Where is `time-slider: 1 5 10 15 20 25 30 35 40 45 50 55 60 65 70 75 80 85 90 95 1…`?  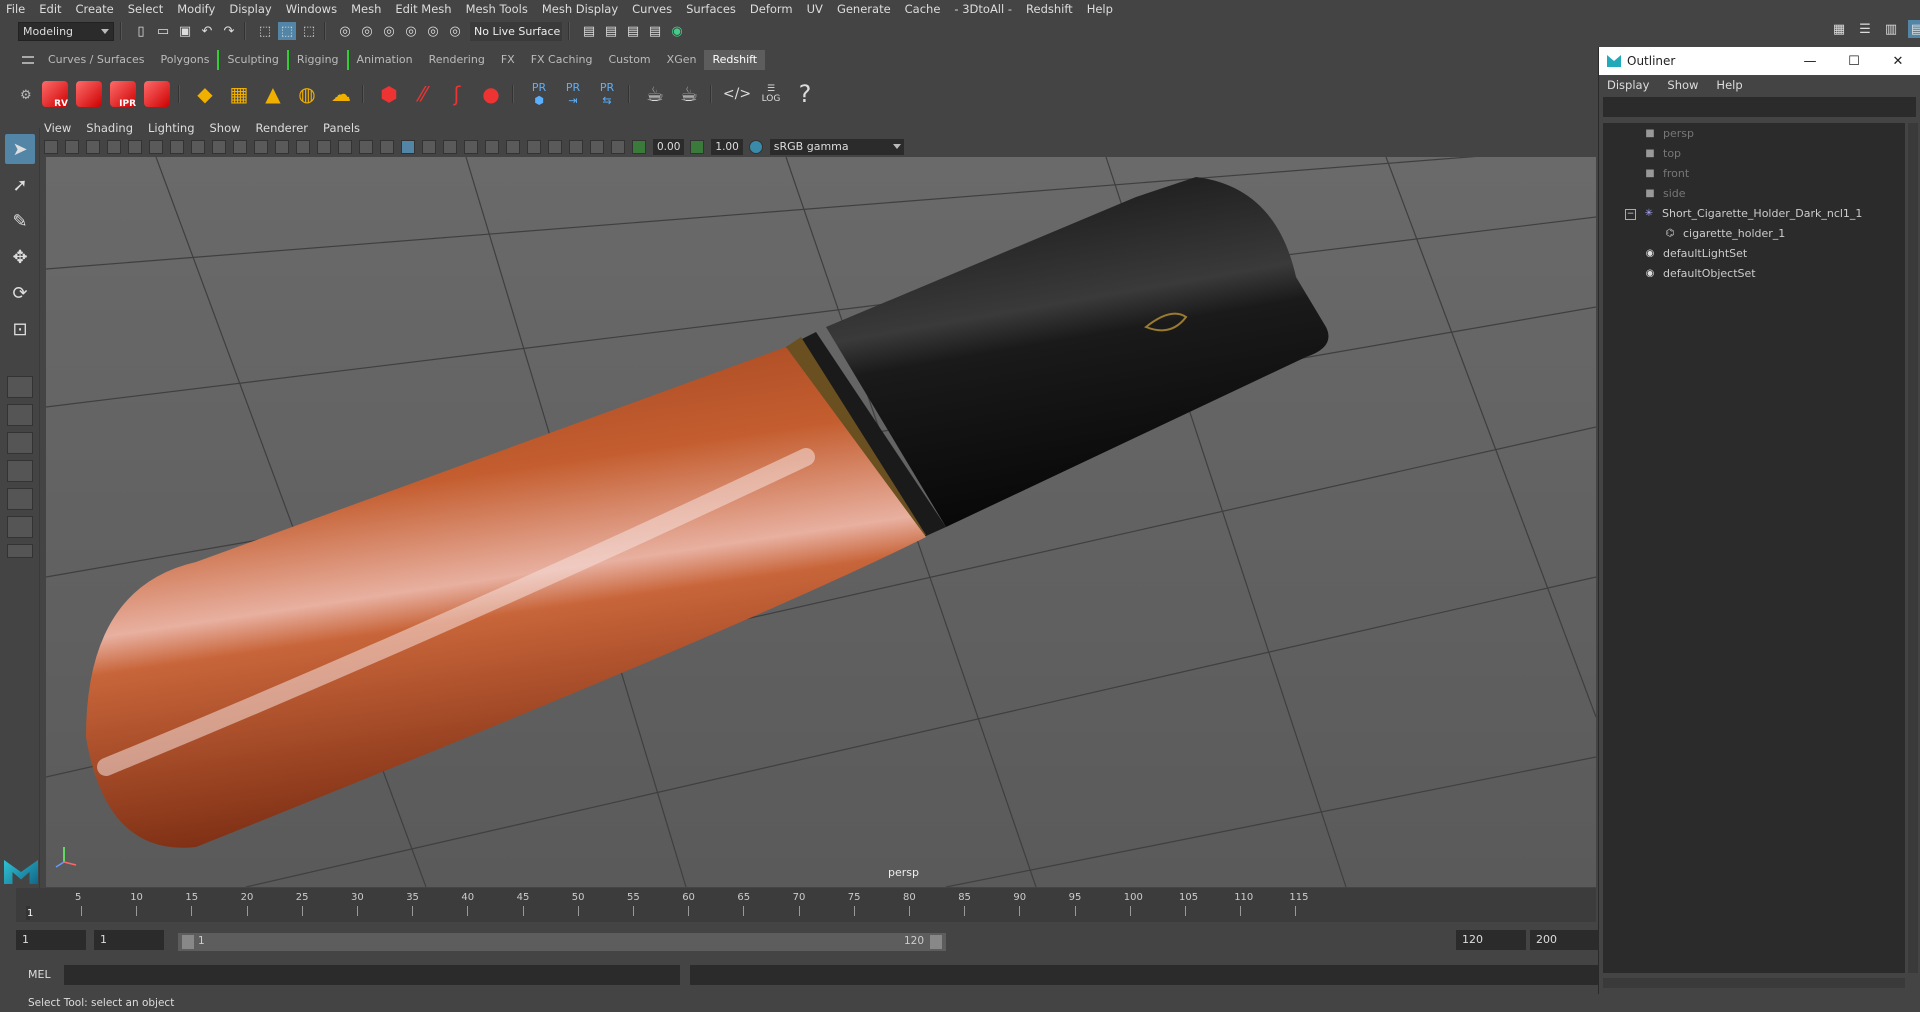 time-slider: 1 5 10 15 20 25 30 35 40 45 50 55 60 65 70 75 80 85 90 95 1… is located at coordinates (806, 905).